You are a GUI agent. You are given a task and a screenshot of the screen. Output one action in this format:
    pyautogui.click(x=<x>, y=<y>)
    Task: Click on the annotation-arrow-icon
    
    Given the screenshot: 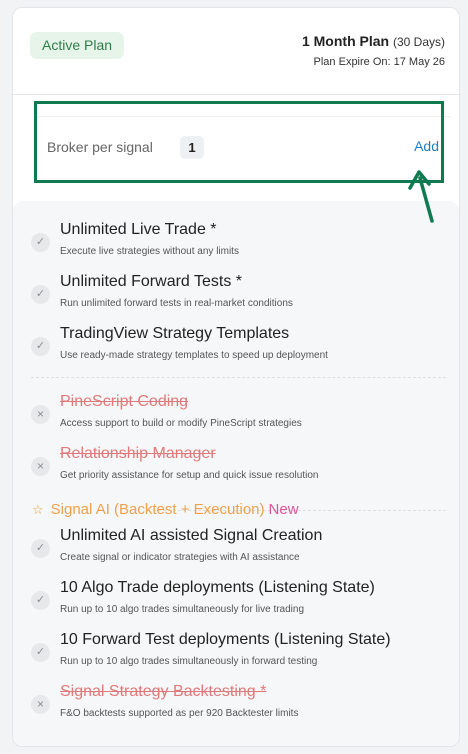 What is the action you would take?
    pyautogui.click(x=421, y=196)
    